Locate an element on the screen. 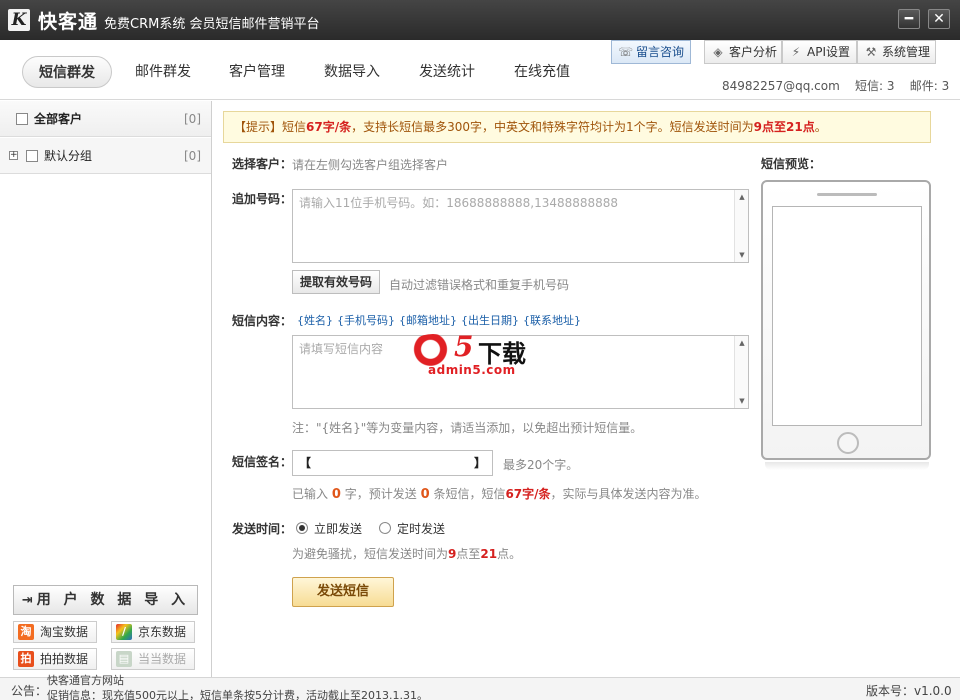  jd-data-button: / 京东数据 is located at coordinates (153, 632).